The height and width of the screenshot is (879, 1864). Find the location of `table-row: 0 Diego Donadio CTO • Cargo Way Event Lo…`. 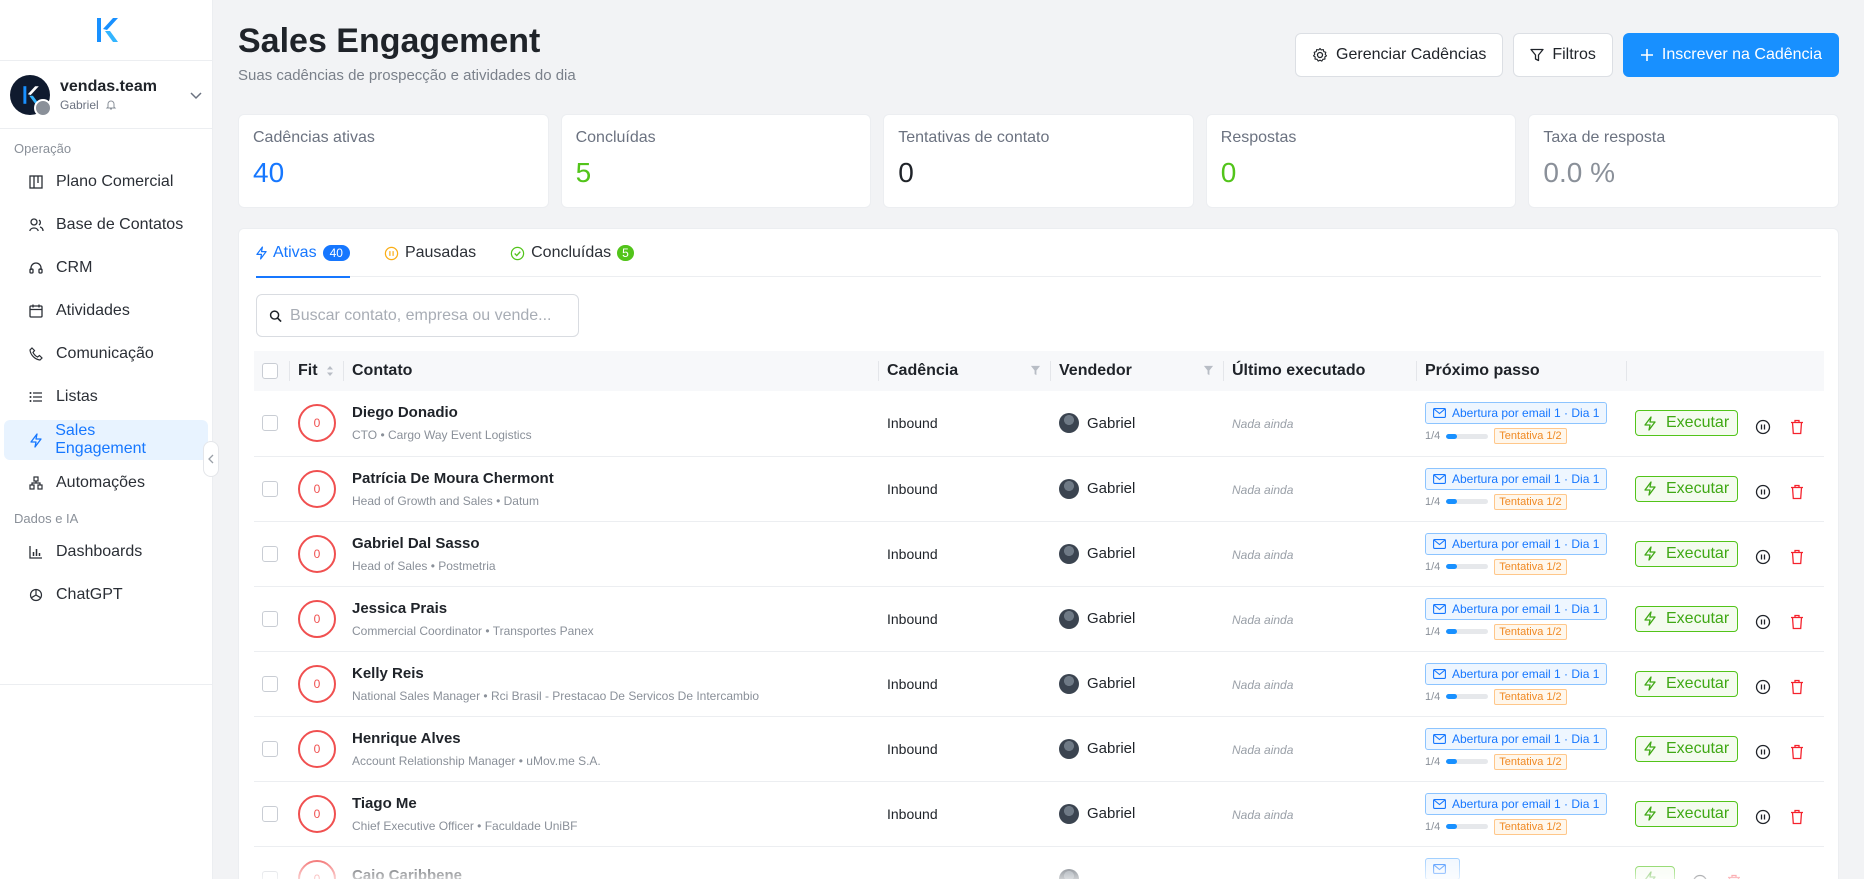

table-row: 0 Diego Donadio CTO • Cargo Way Event Lo… is located at coordinates (1039, 423).